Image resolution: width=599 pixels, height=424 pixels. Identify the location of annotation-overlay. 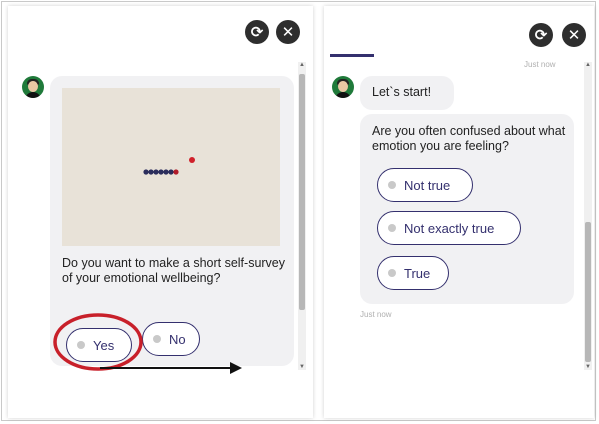
(147, 343).